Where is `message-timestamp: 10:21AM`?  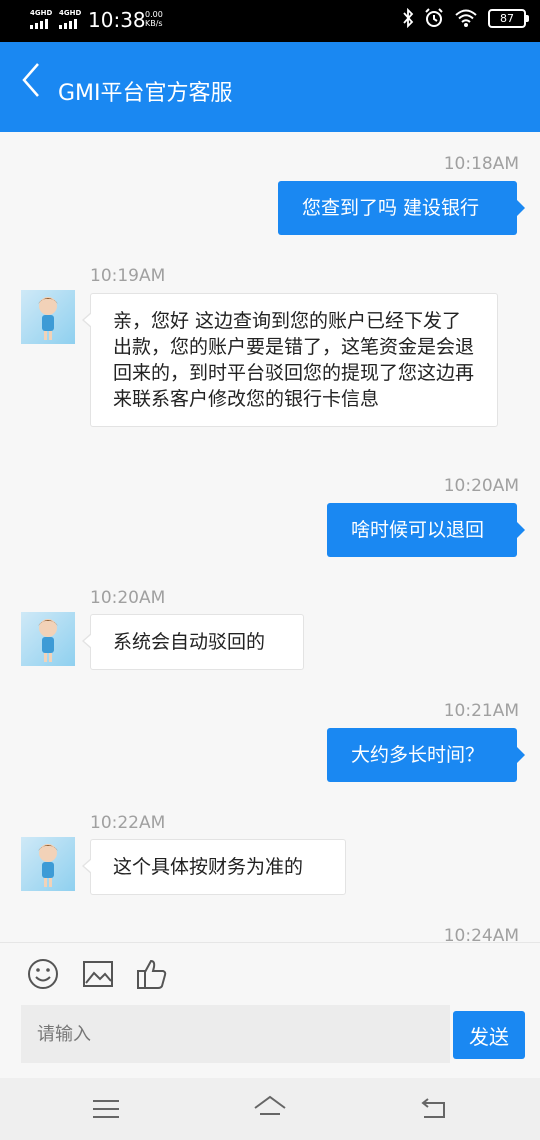
message-timestamp: 10:21AM is located at coordinates (481, 711).